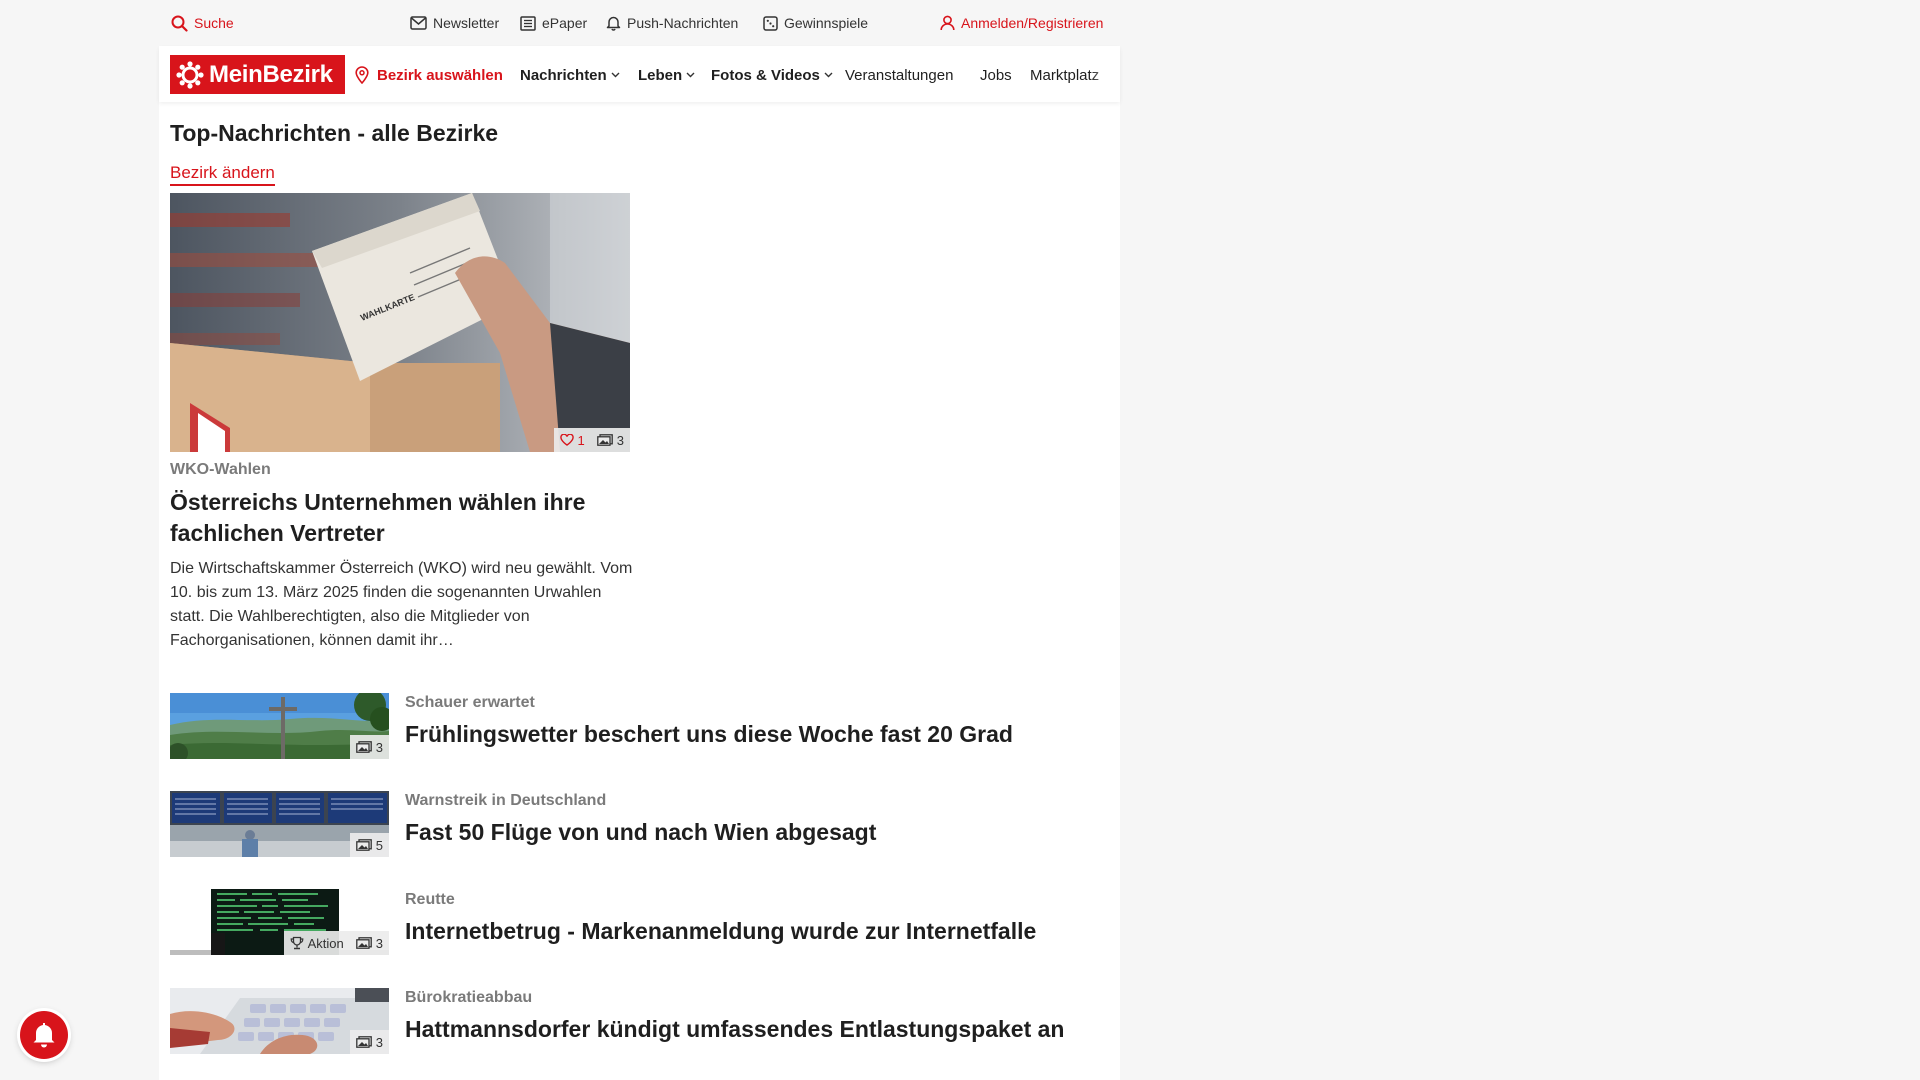 The width and height of the screenshot is (1920, 1080). What do you see at coordinates (826, 23) in the screenshot?
I see `gewinnspiele-label: Gewinnspiele` at bounding box center [826, 23].